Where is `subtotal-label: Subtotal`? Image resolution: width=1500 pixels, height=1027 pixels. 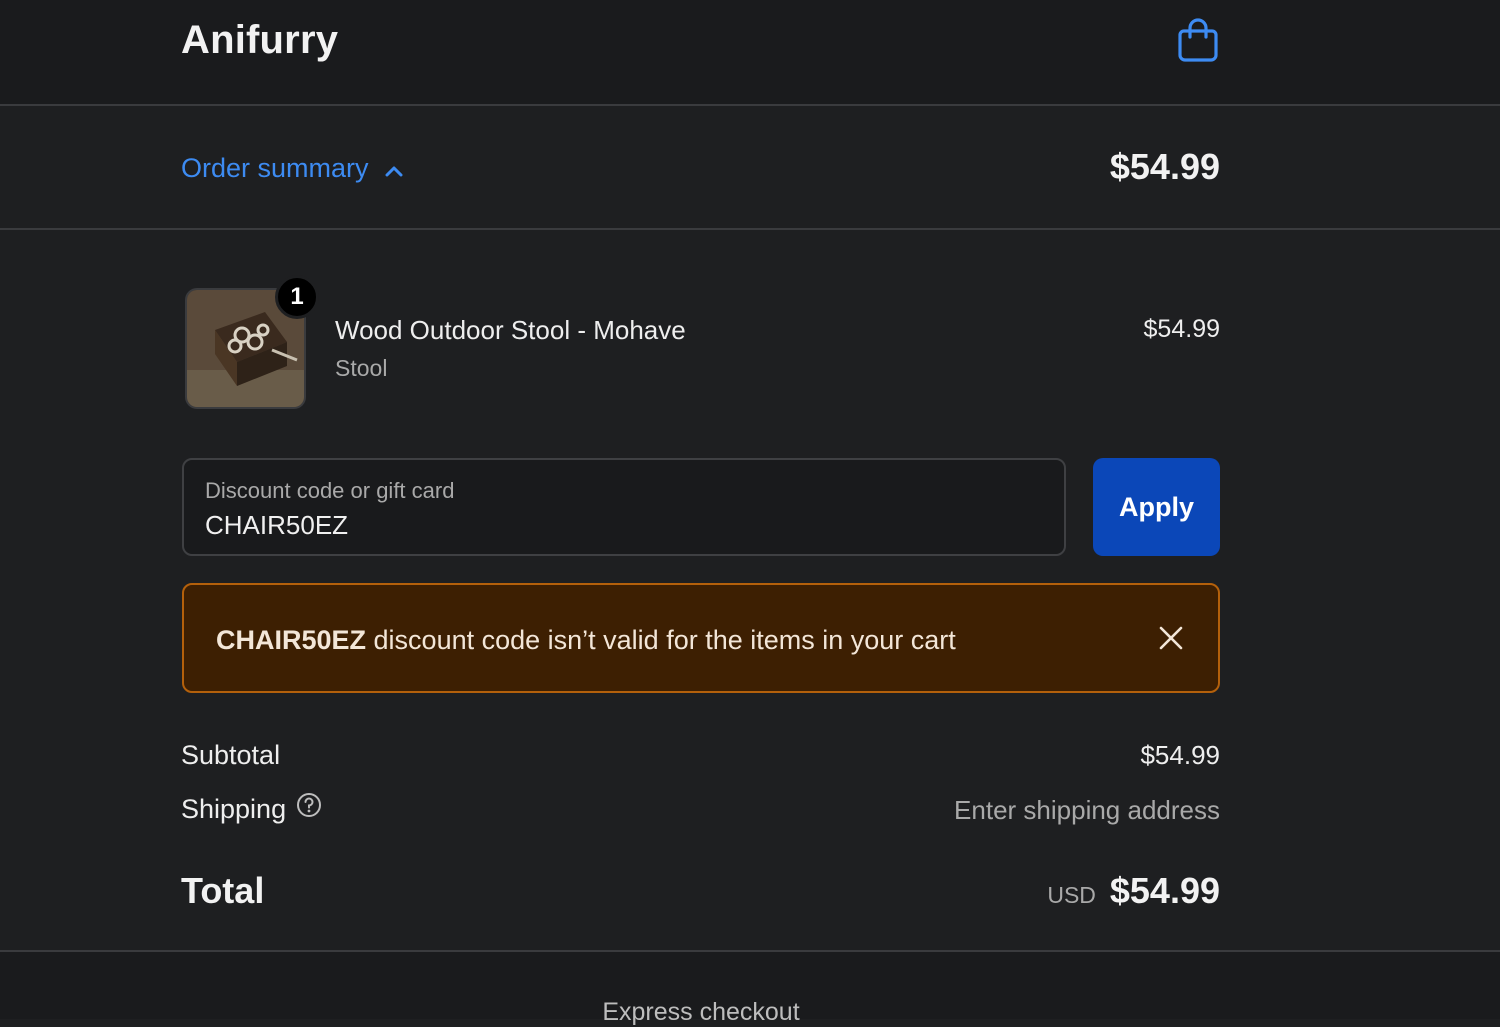 subtotal-label: Subtotal is located at coordinates (231, 755).